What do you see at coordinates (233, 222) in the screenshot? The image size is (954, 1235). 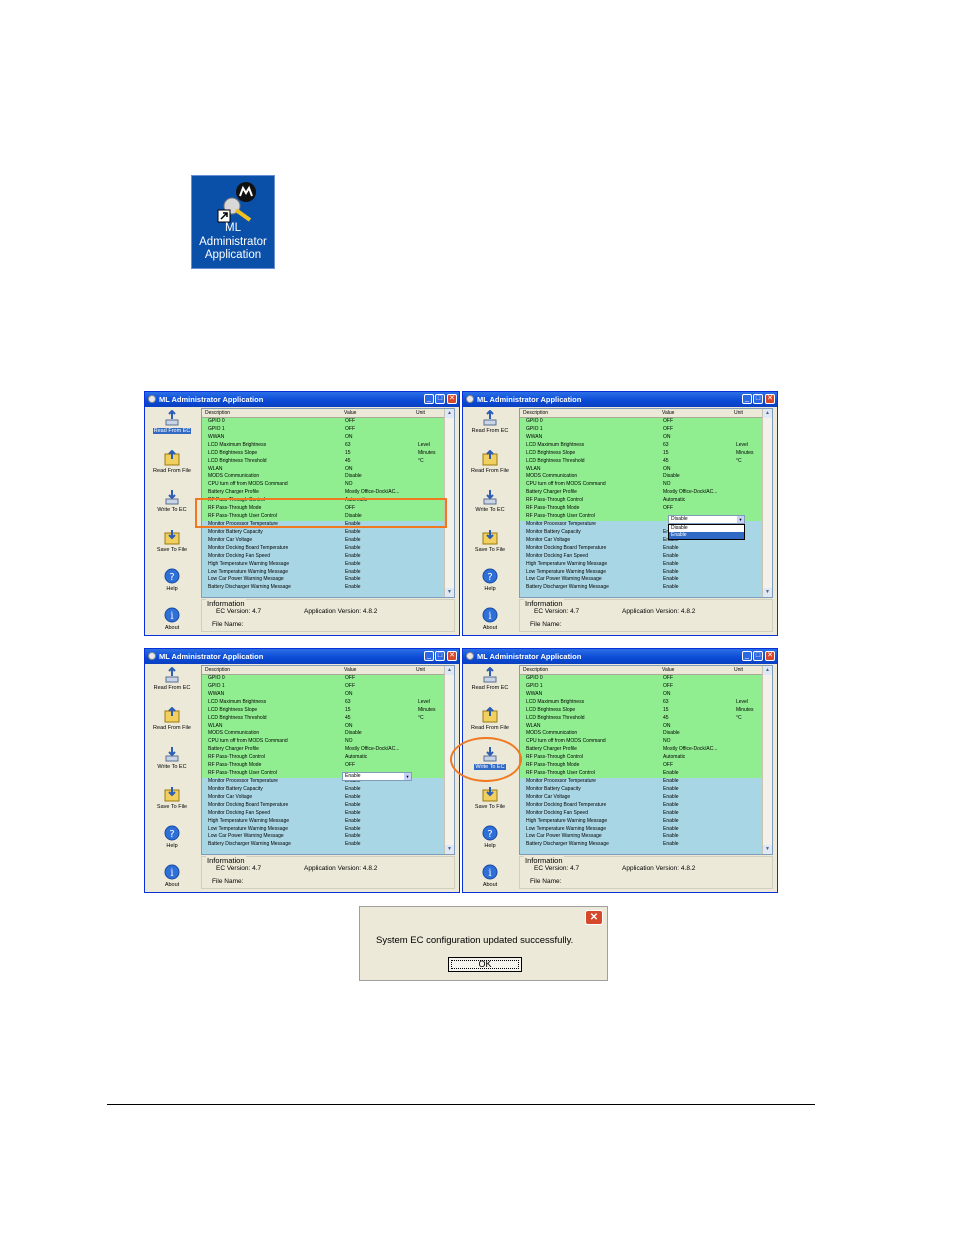 I see `desktop-shortcut-ml-administrator: ML Administrator Application` at bounding box center [233, 222].